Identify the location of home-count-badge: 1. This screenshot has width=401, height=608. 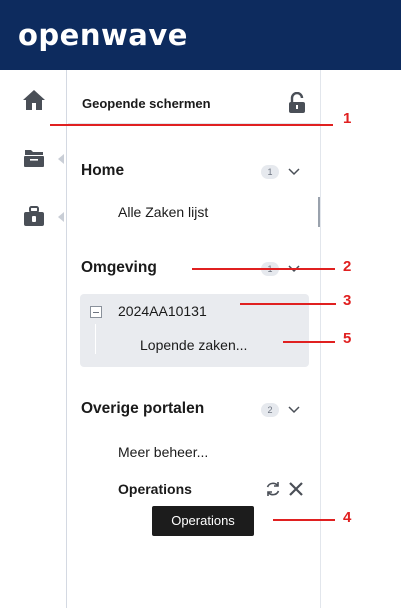
(270, 172).